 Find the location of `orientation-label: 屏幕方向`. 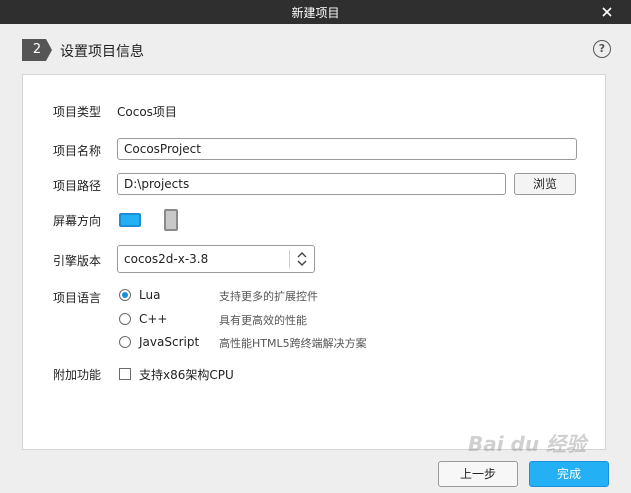

orientation-label: 屏幕方向 is located at coordinates (77, 221).